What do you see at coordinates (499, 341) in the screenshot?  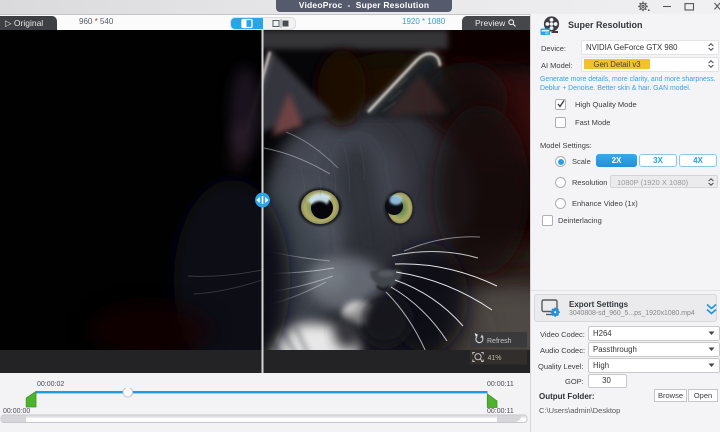 I see `svg-text: Refresh` at bounding box center [499, 341].